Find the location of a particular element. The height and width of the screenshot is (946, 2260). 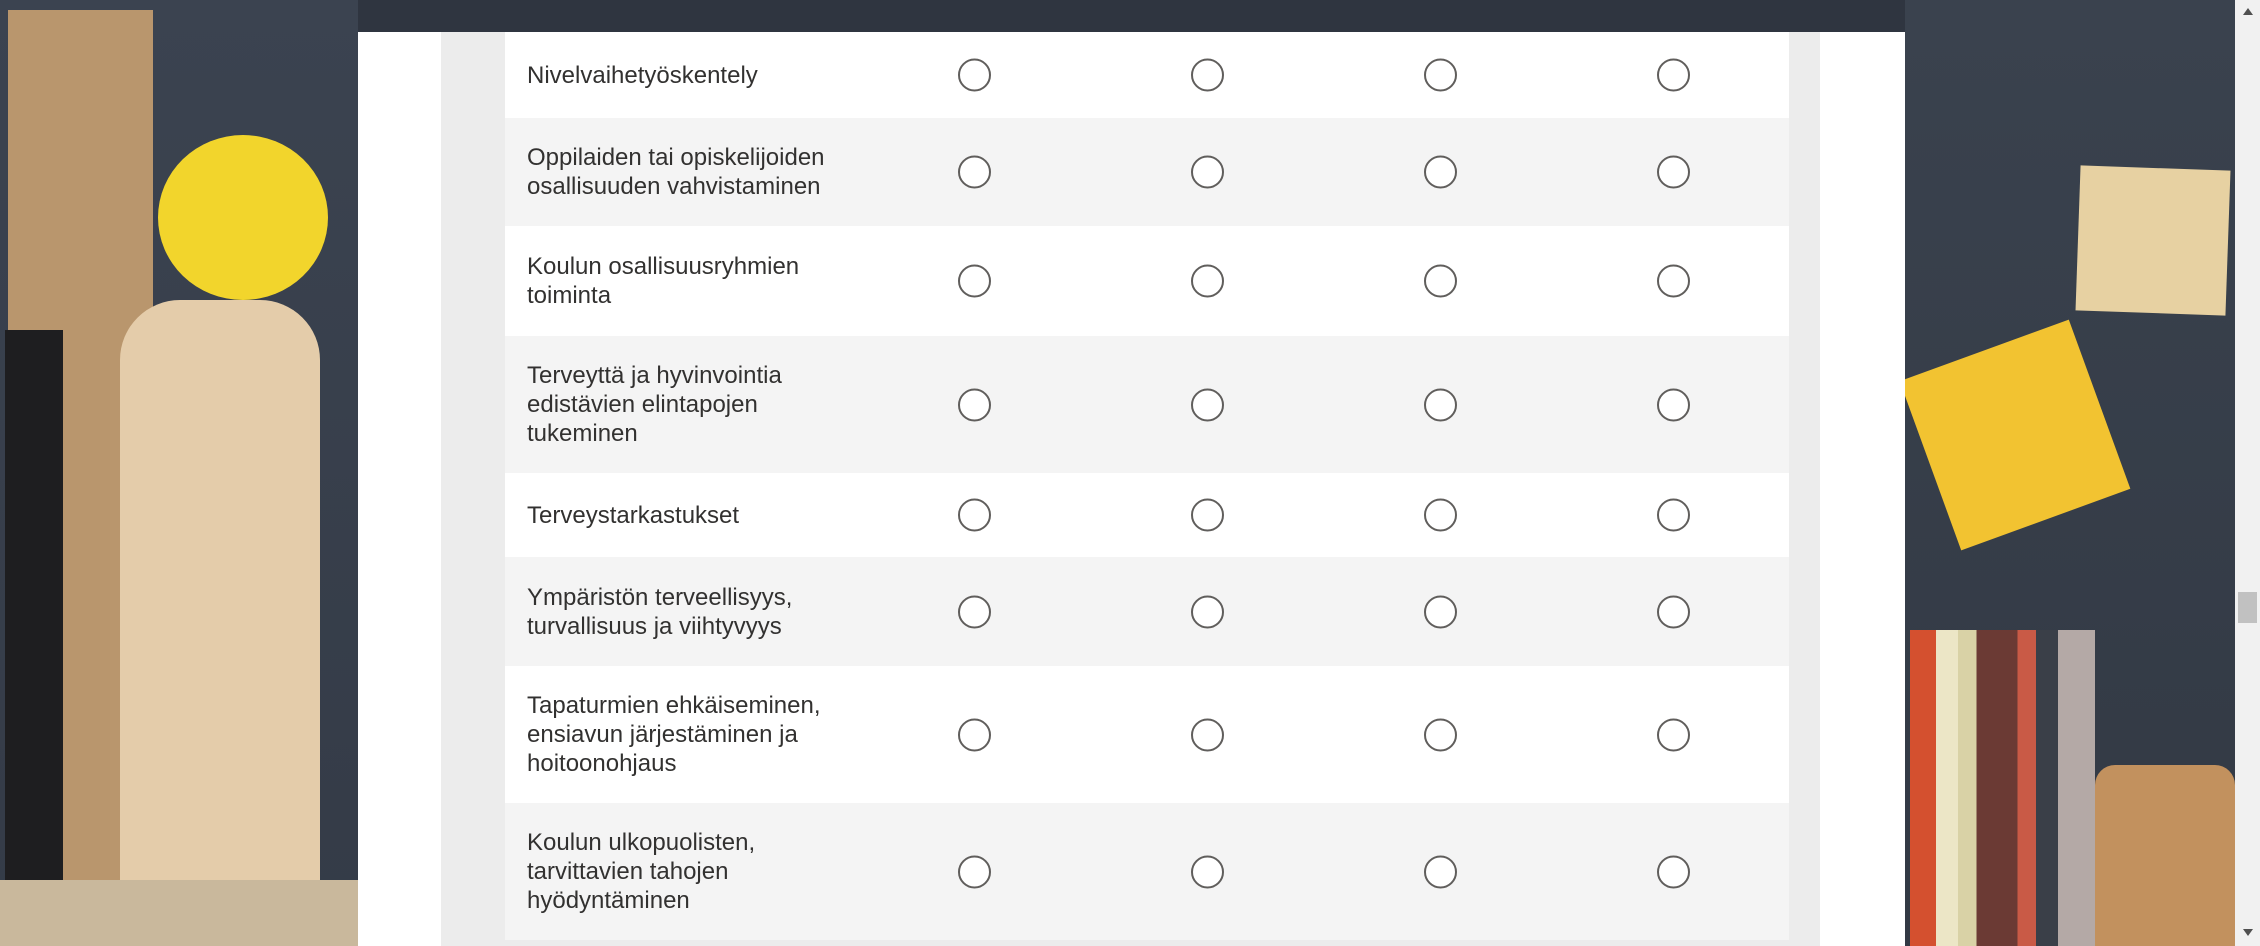

arrow-up-icon is located at coordinates (2247, 12).